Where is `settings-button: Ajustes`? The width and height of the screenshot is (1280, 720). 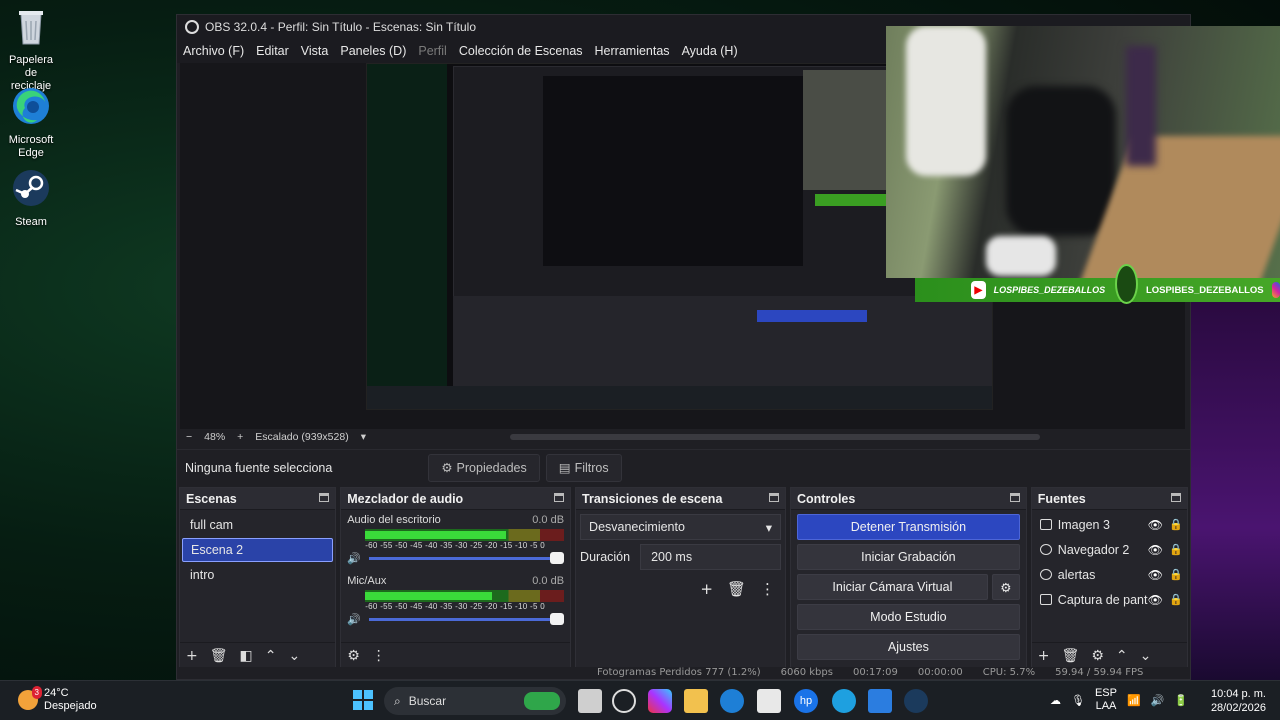 settings-button: Ajustes is located at coordinates (908, 647).